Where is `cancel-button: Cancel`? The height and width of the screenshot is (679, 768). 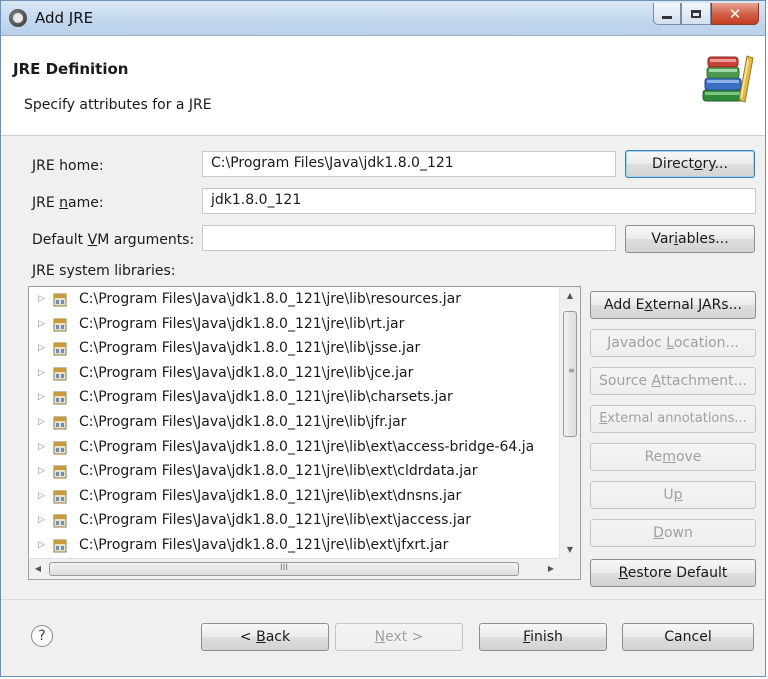 cancel-button: Cancel is located at coordinates (688, 637).